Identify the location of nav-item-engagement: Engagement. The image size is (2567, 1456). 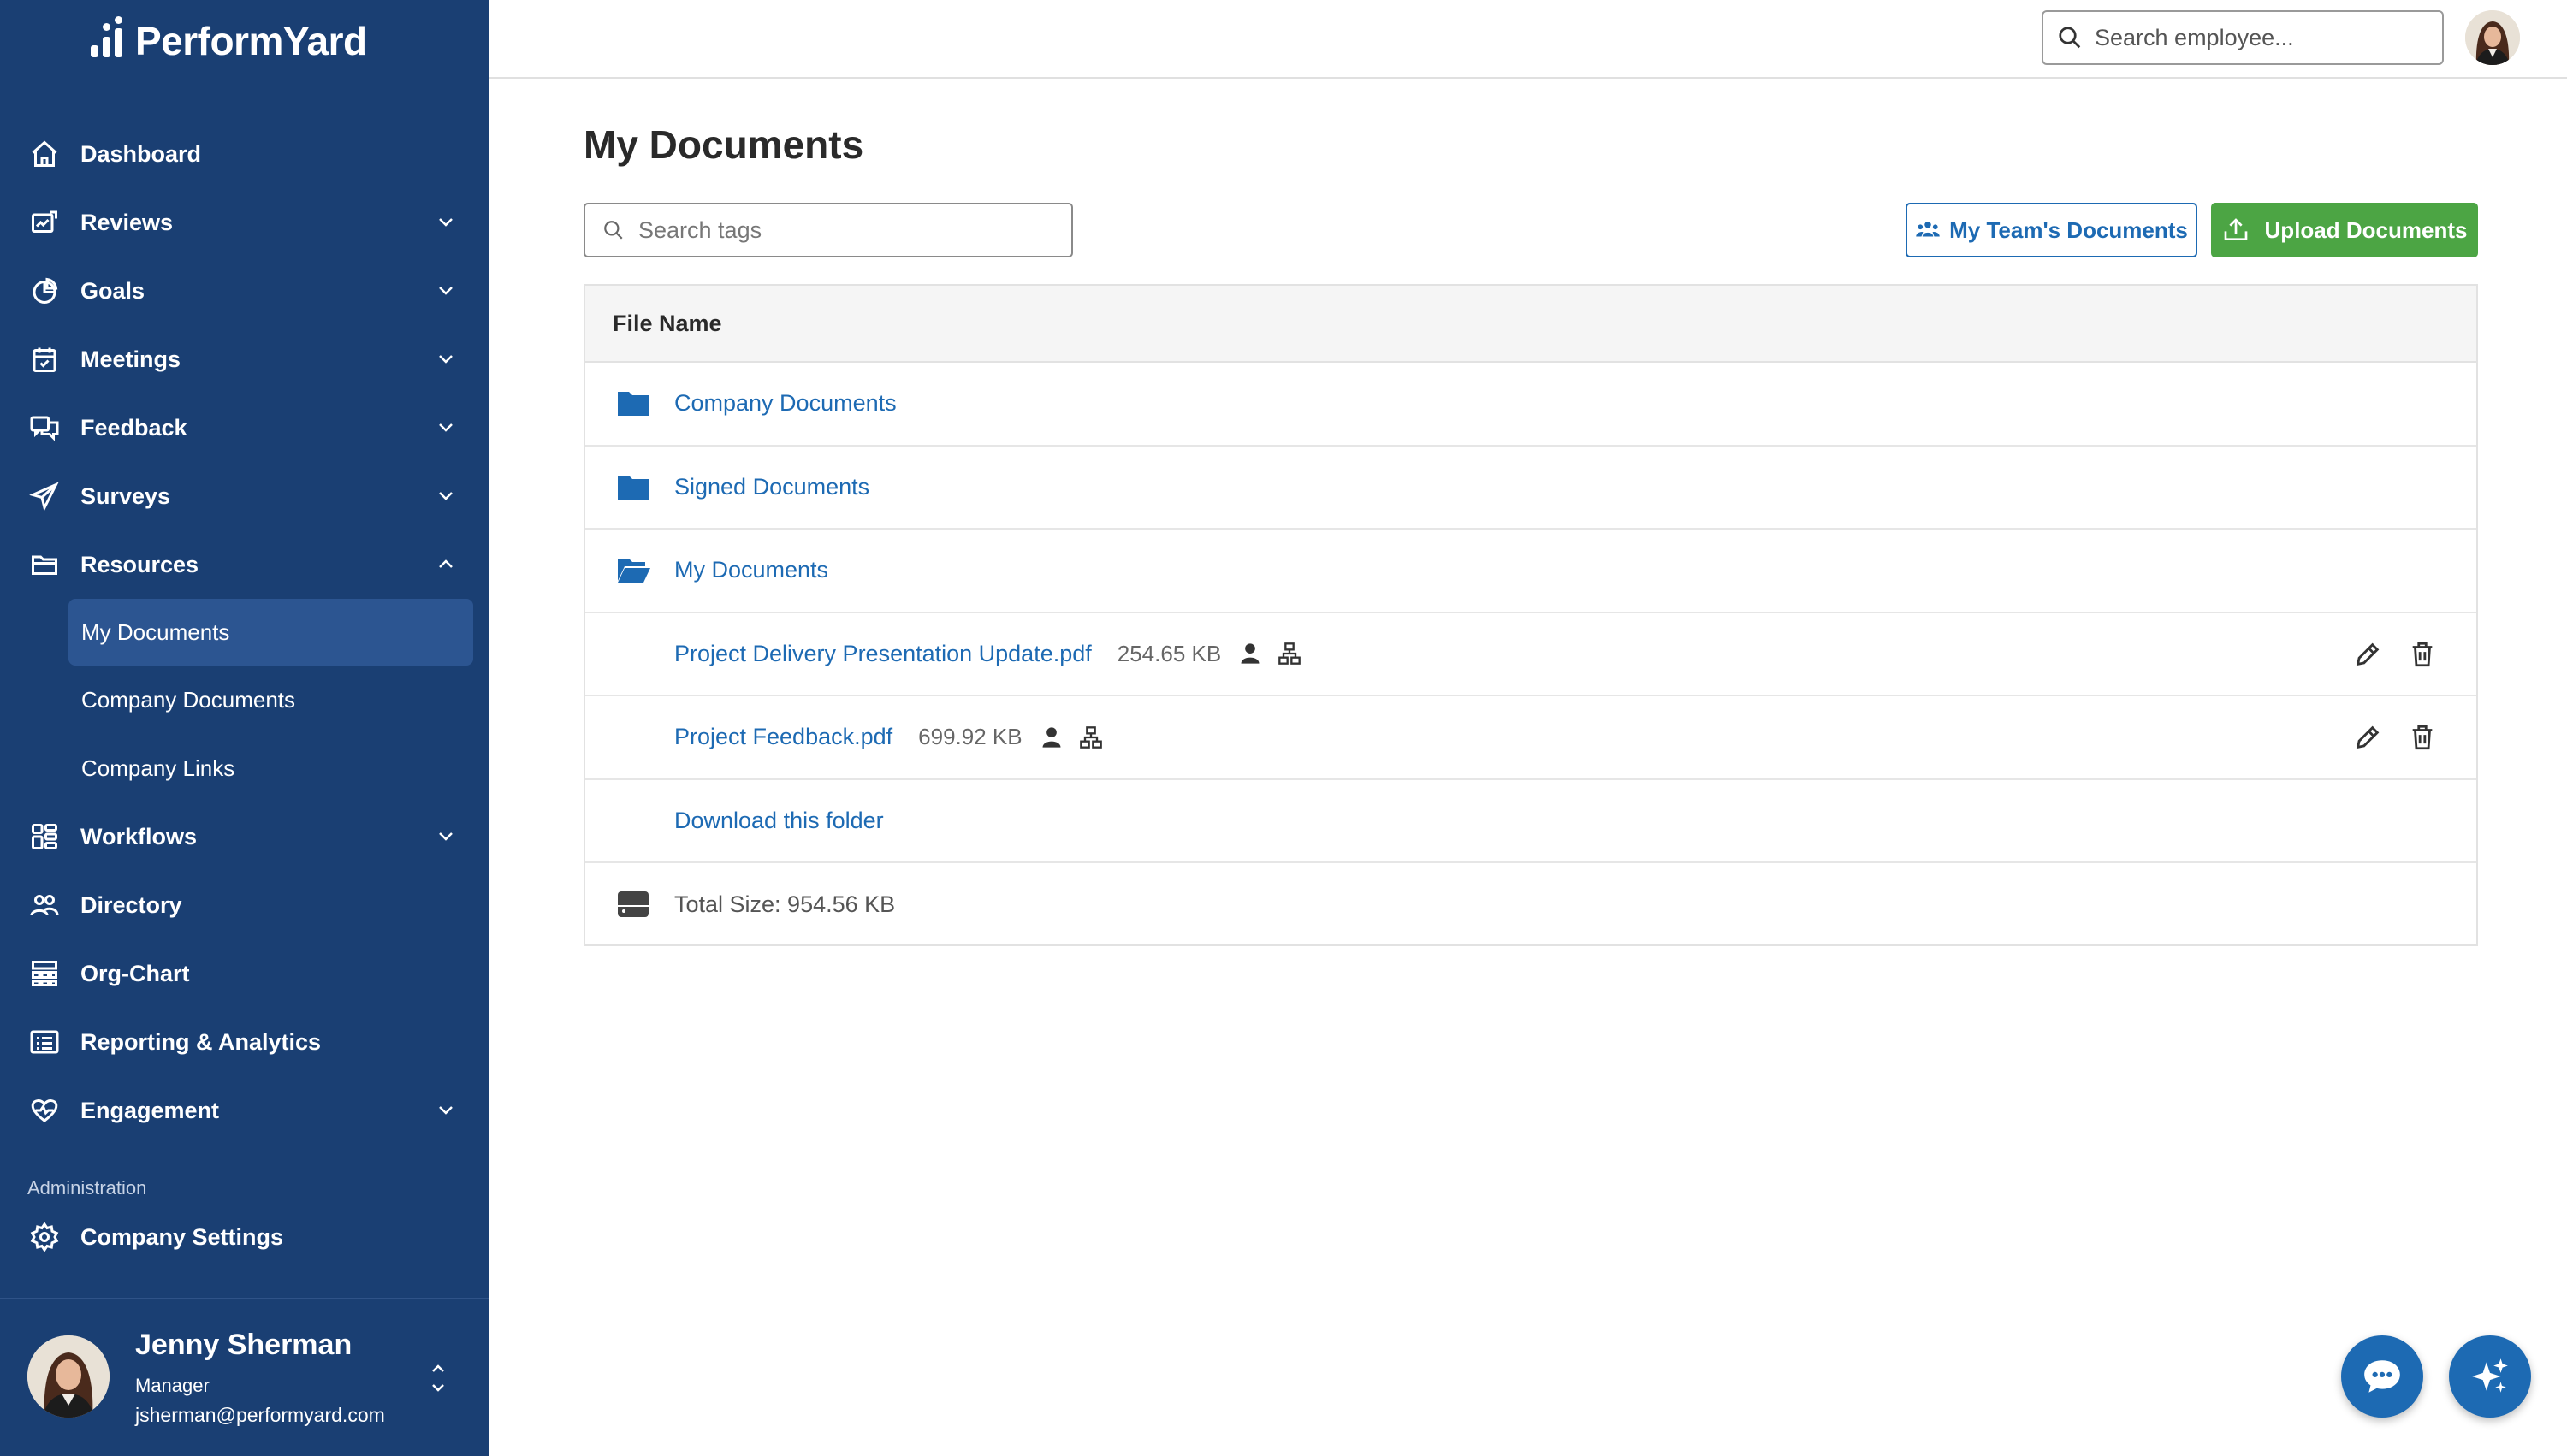
(244, 1110).